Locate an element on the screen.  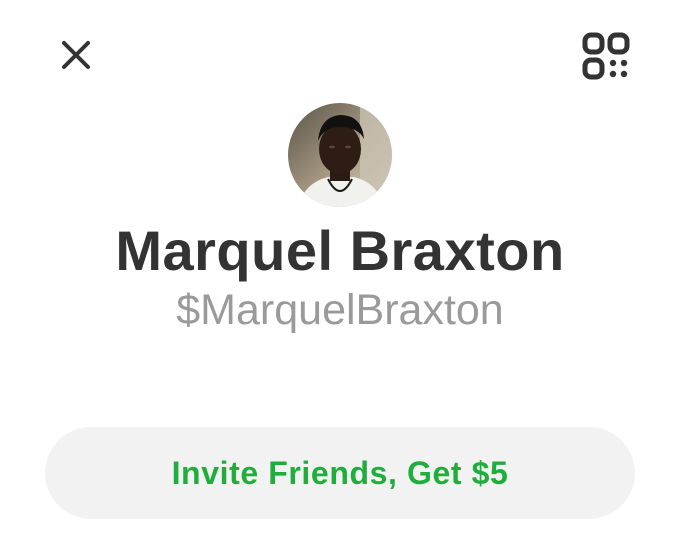
qr-code-icon is located at coordinates (606, 56).